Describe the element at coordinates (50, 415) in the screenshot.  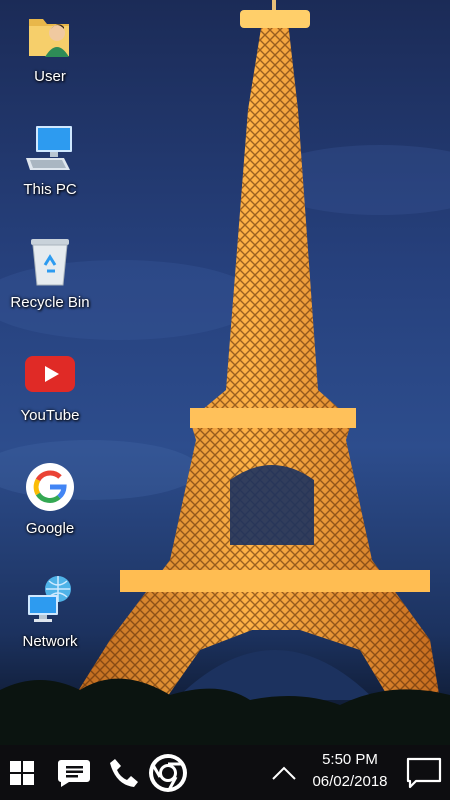
I see `desktop-icon-label: YouTube` at that location.